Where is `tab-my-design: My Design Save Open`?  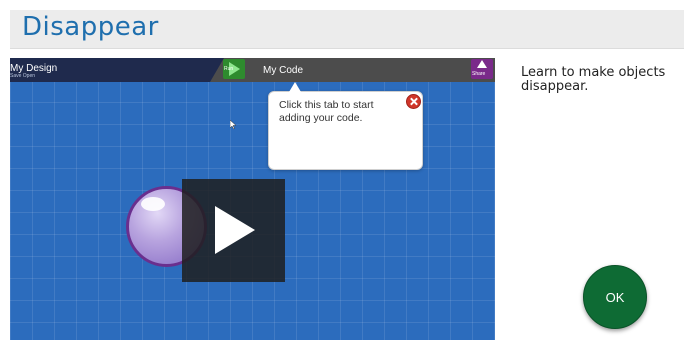
tab-my-design: My Design Save Open is located at coordinates (110, 70).